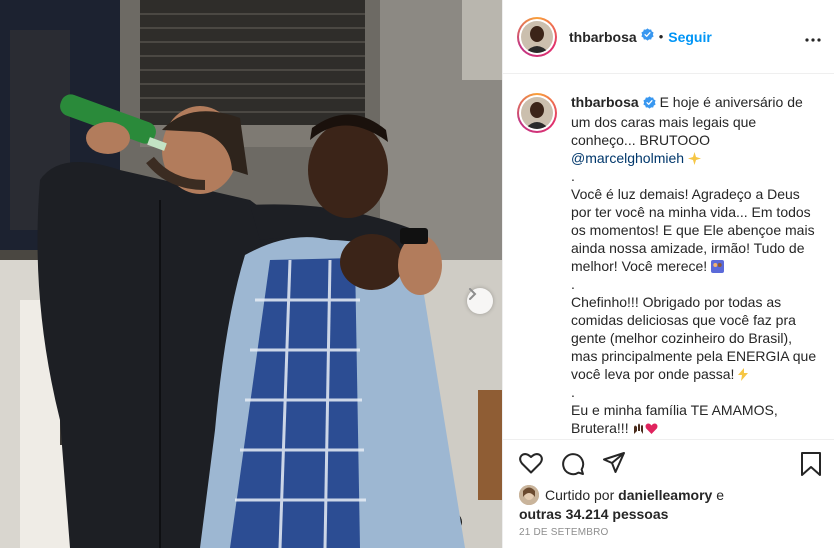 This screenshot has width=834, height=548. What do you see at coordinates (537, 113) in the screenshot?
I see `caption-avatar` at bounding box center [537, 113].